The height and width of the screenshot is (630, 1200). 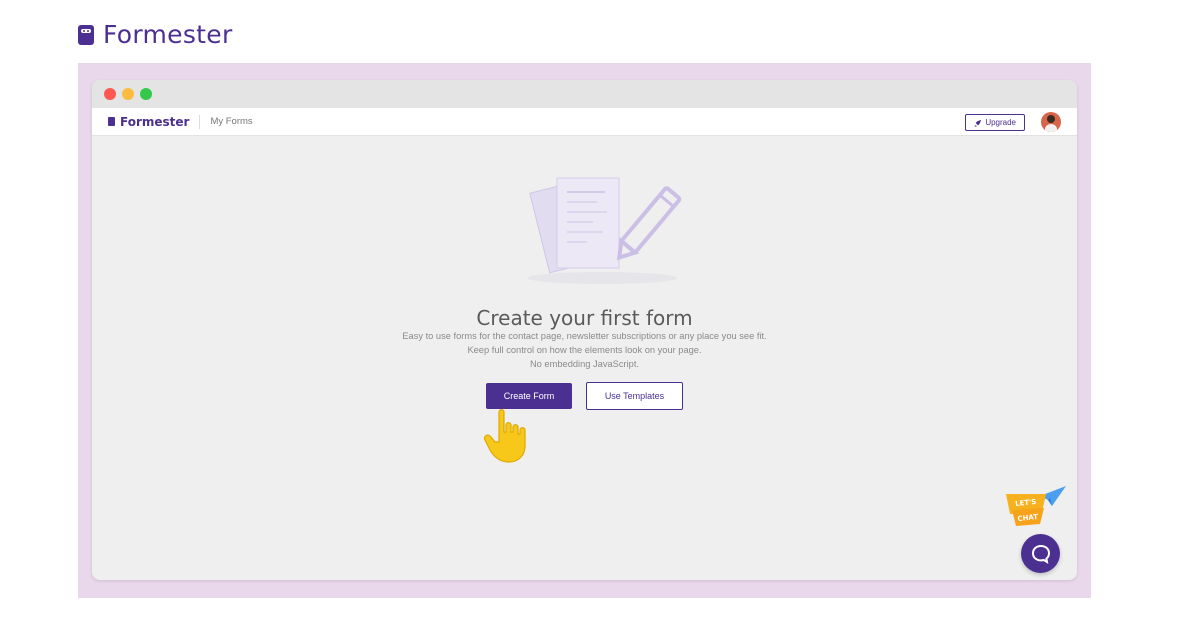 I want to click on user-avatar, so click(x=1051, y=122).